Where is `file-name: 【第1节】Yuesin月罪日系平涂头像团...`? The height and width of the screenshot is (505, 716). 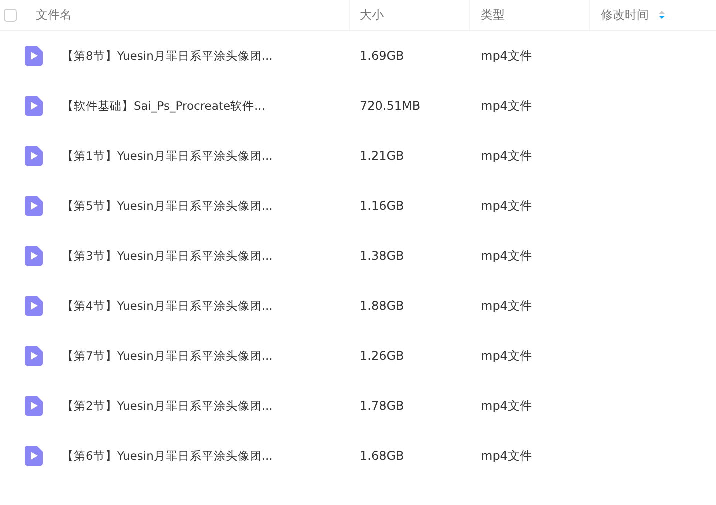 file-name: 【第1节】Yuesin月罪日系平涂头像团... is located at coordinates (167, 156).